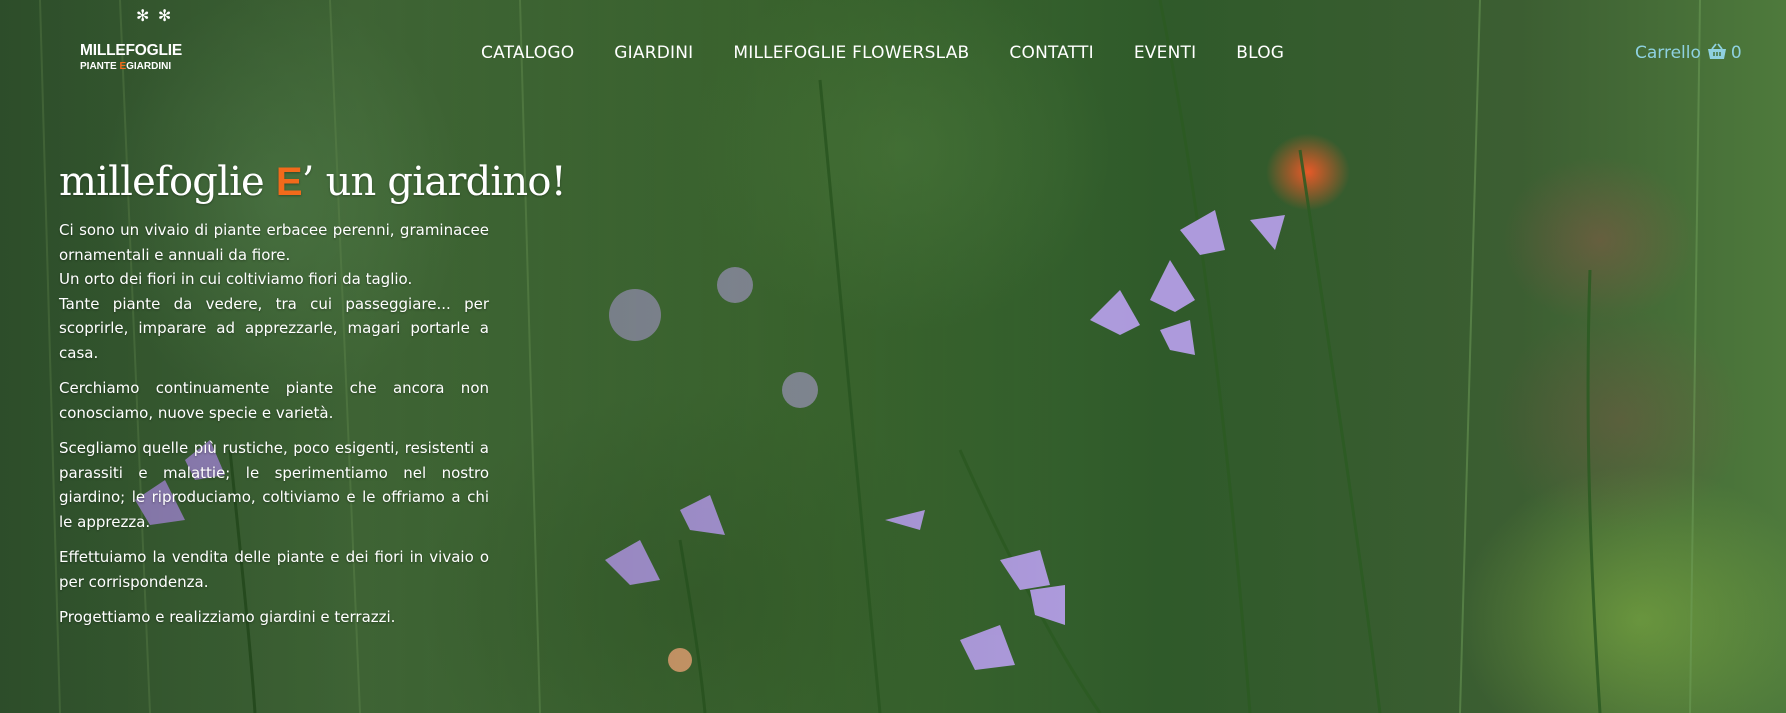 This screenshot has height=713, width=1786. What do you see at coordinates (1668, 53) in the screenshot?
I see `cart-label: Carrello` at bounding box center [1668, 53].